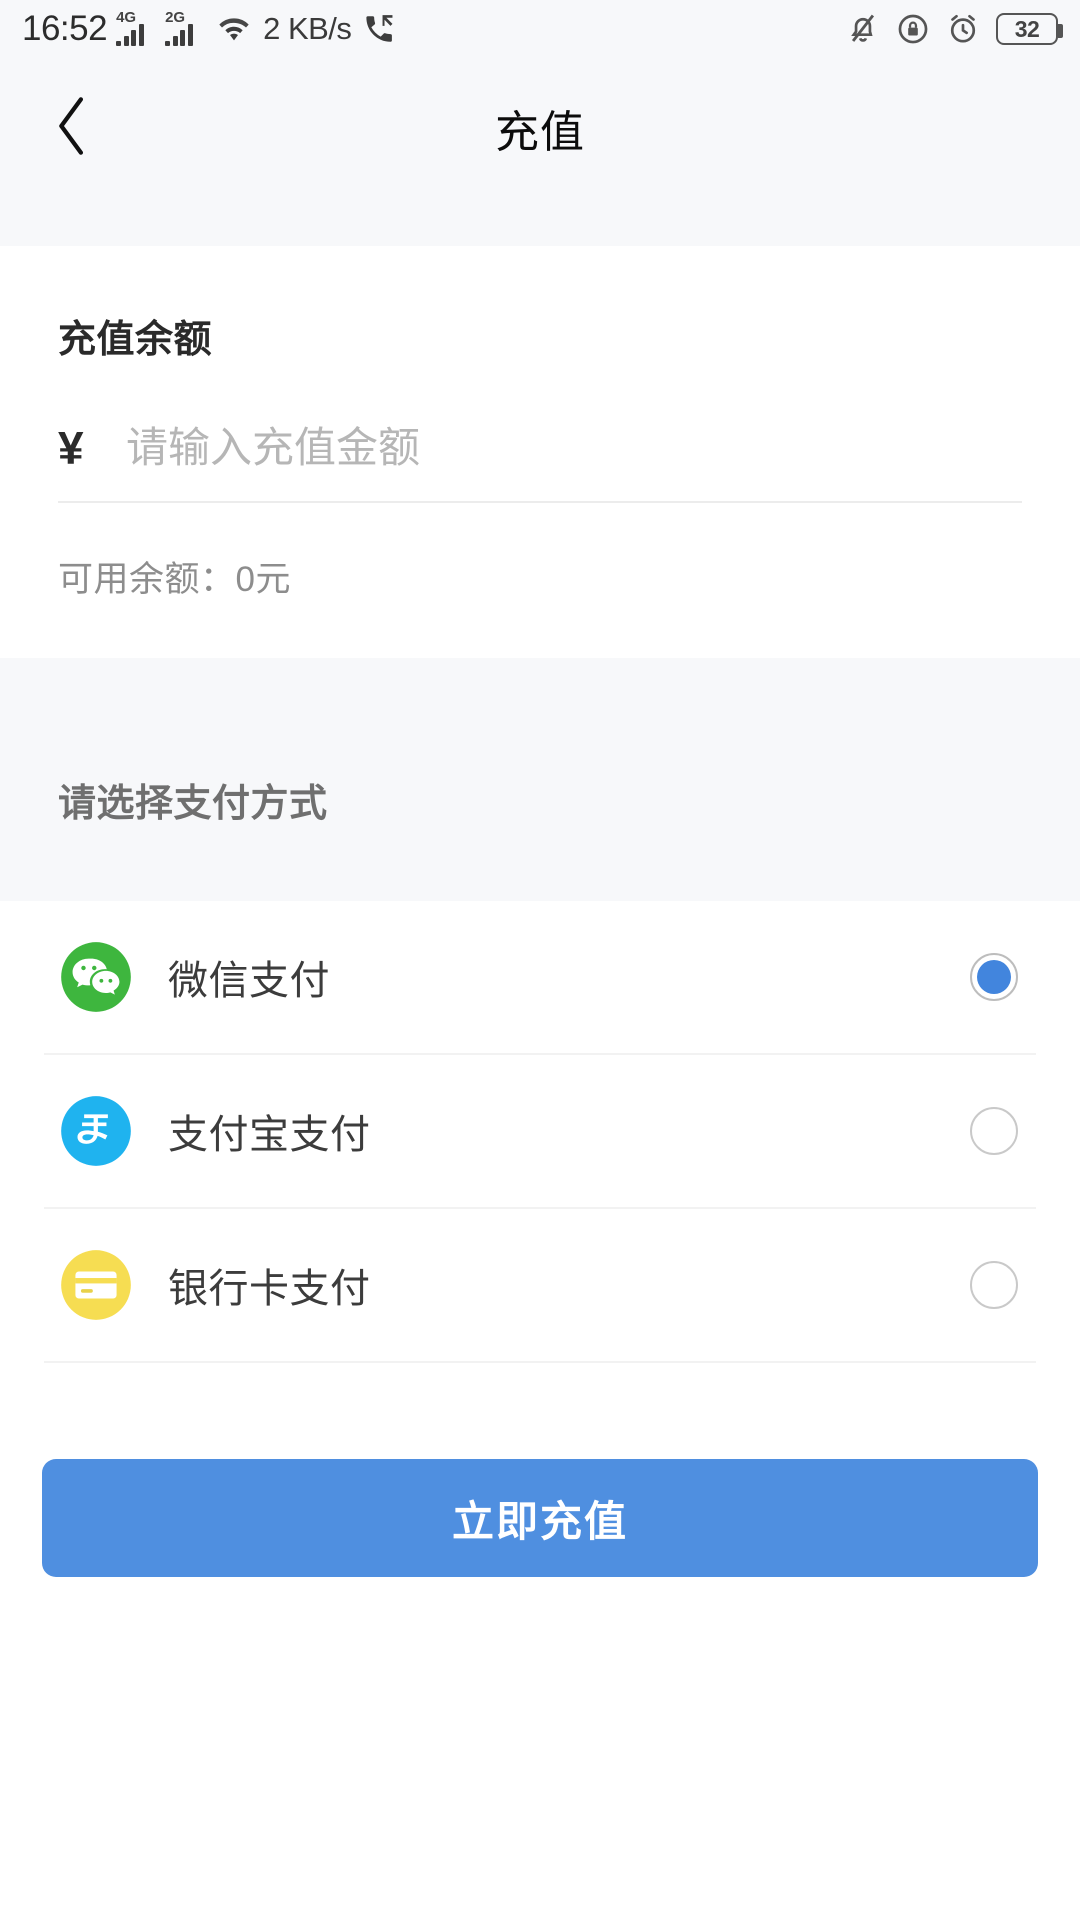  Describe the element at coordinates (994, 1131) in the screenshot. I see `payment-radio-alipay` at that location.